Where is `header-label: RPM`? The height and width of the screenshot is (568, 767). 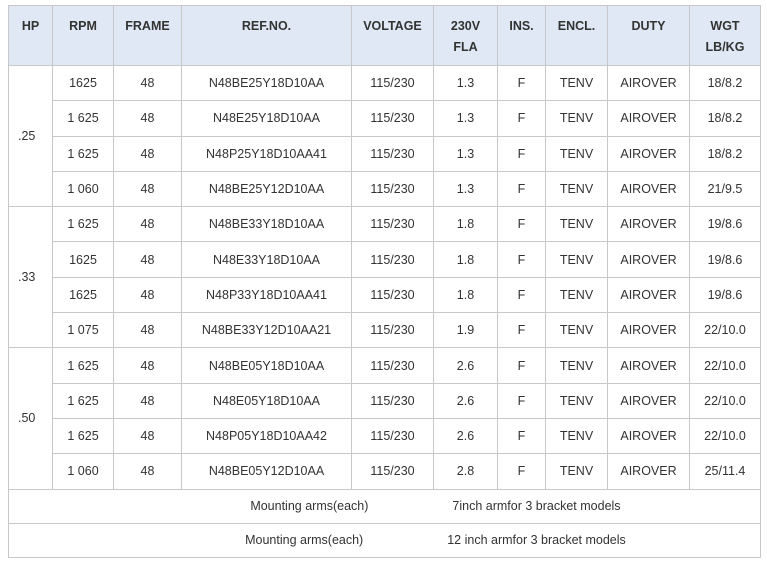
header-label: RPM is located at coordinates (83, 26).